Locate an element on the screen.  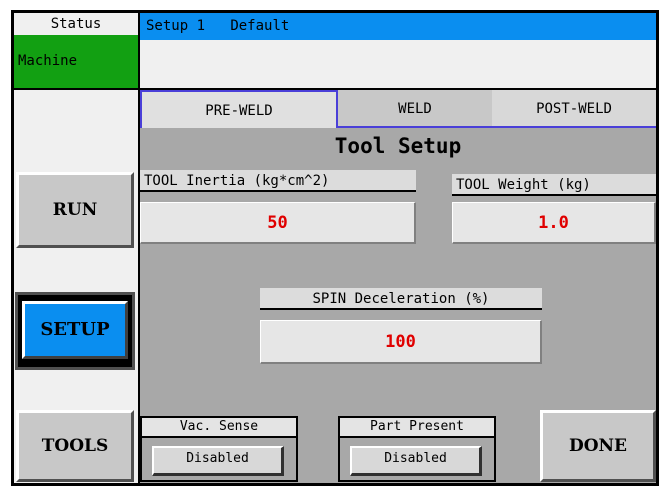
part-present-label: Part Present is located at coordinates (417, 428).